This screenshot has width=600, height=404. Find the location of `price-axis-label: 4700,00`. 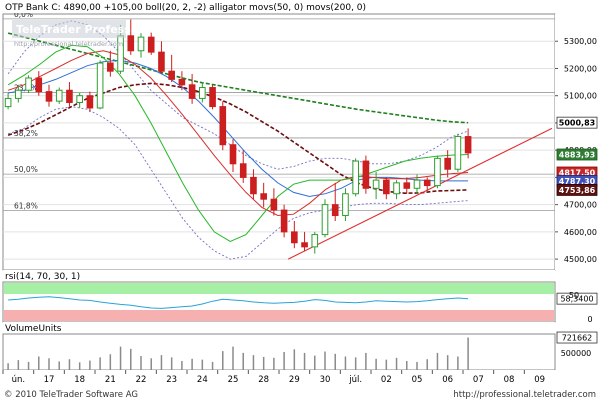

price-axis-label: 4700,00 is located at coordinates (580, 205).